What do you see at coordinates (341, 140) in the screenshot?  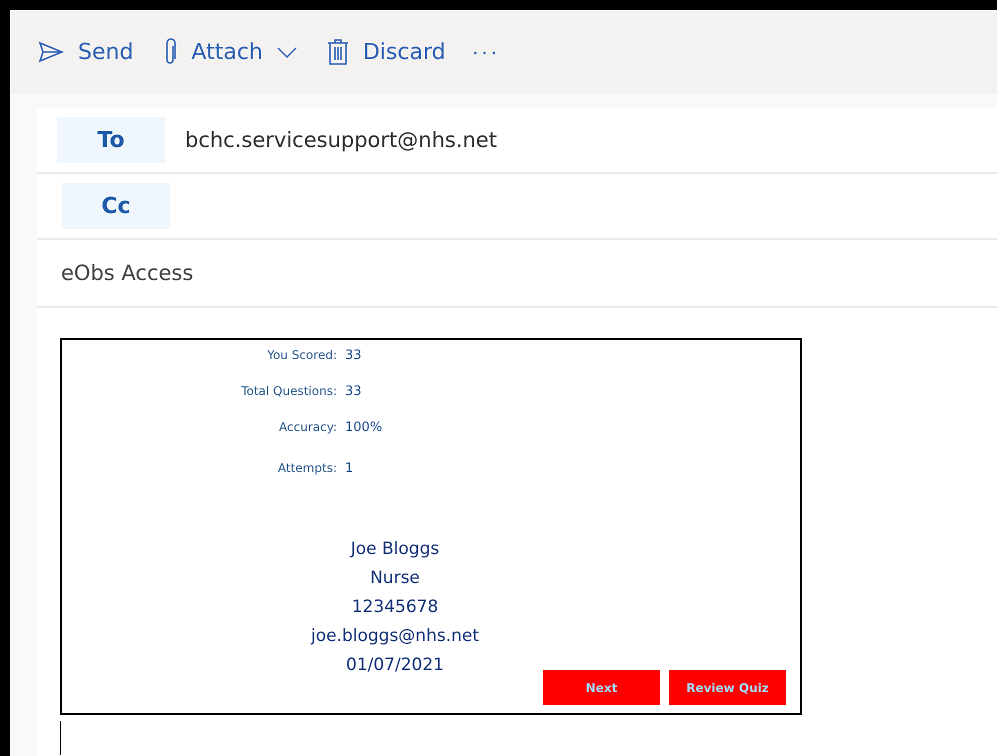 I see `recipient-field: bchc.servicesupport@nhs.net` at bounding box center [341, 140].